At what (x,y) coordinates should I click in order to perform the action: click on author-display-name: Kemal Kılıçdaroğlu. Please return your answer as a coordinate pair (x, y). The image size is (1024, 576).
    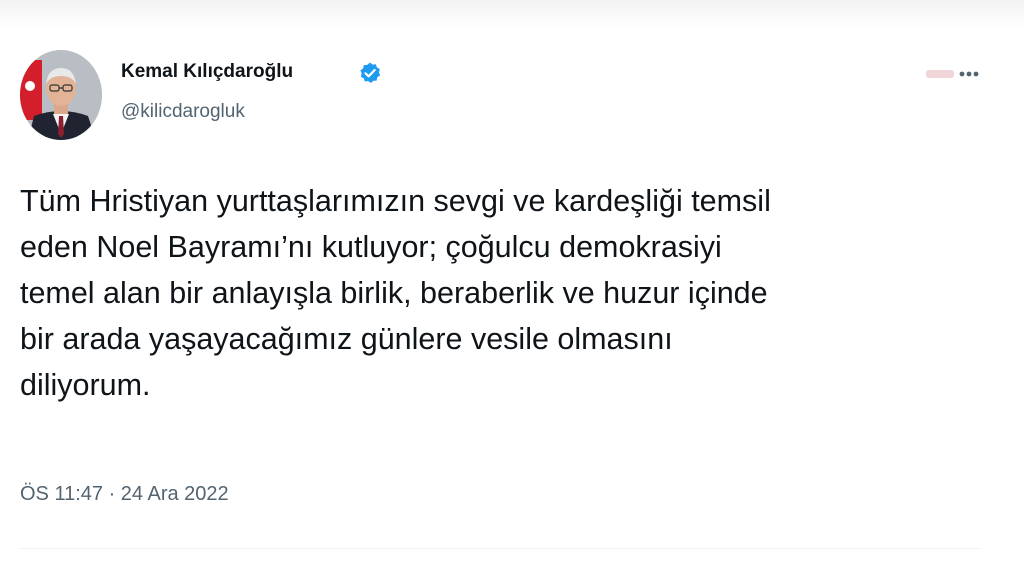
    Looking at the image, I should click on (207, 72).